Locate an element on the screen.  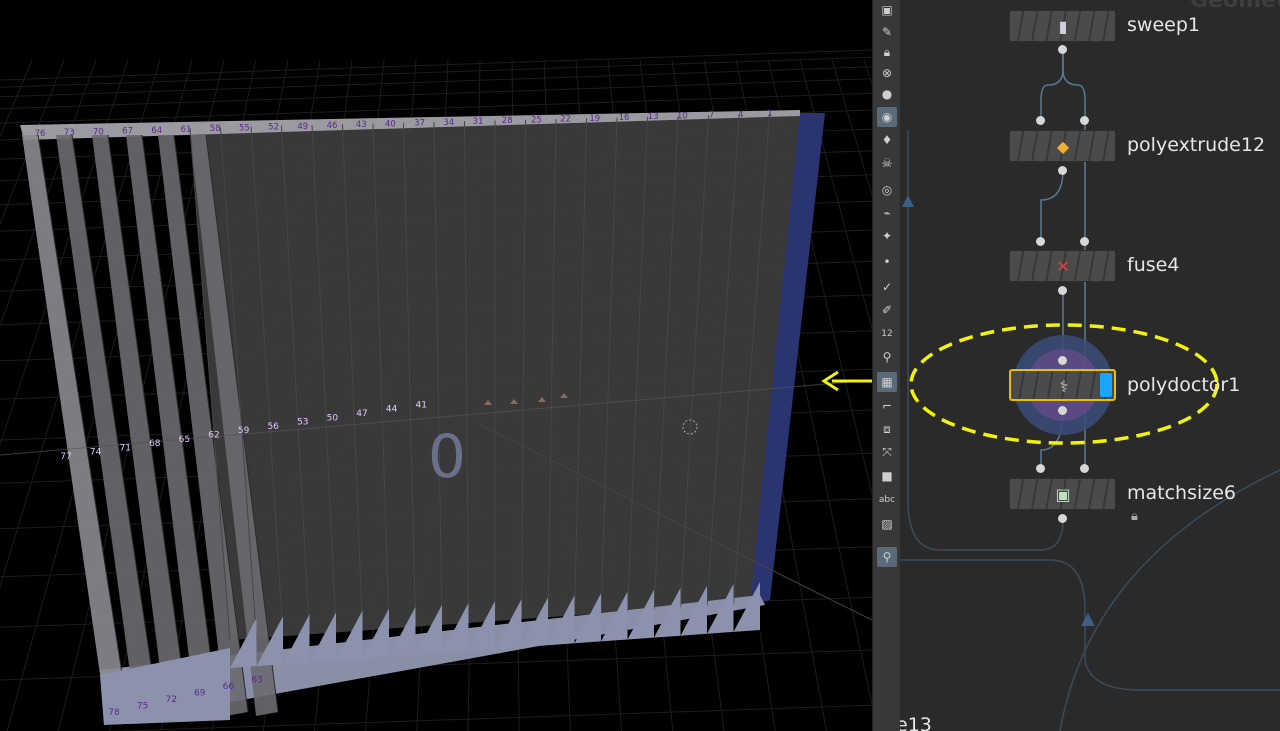
point-number: 69 is located at coordinates (200, 694).